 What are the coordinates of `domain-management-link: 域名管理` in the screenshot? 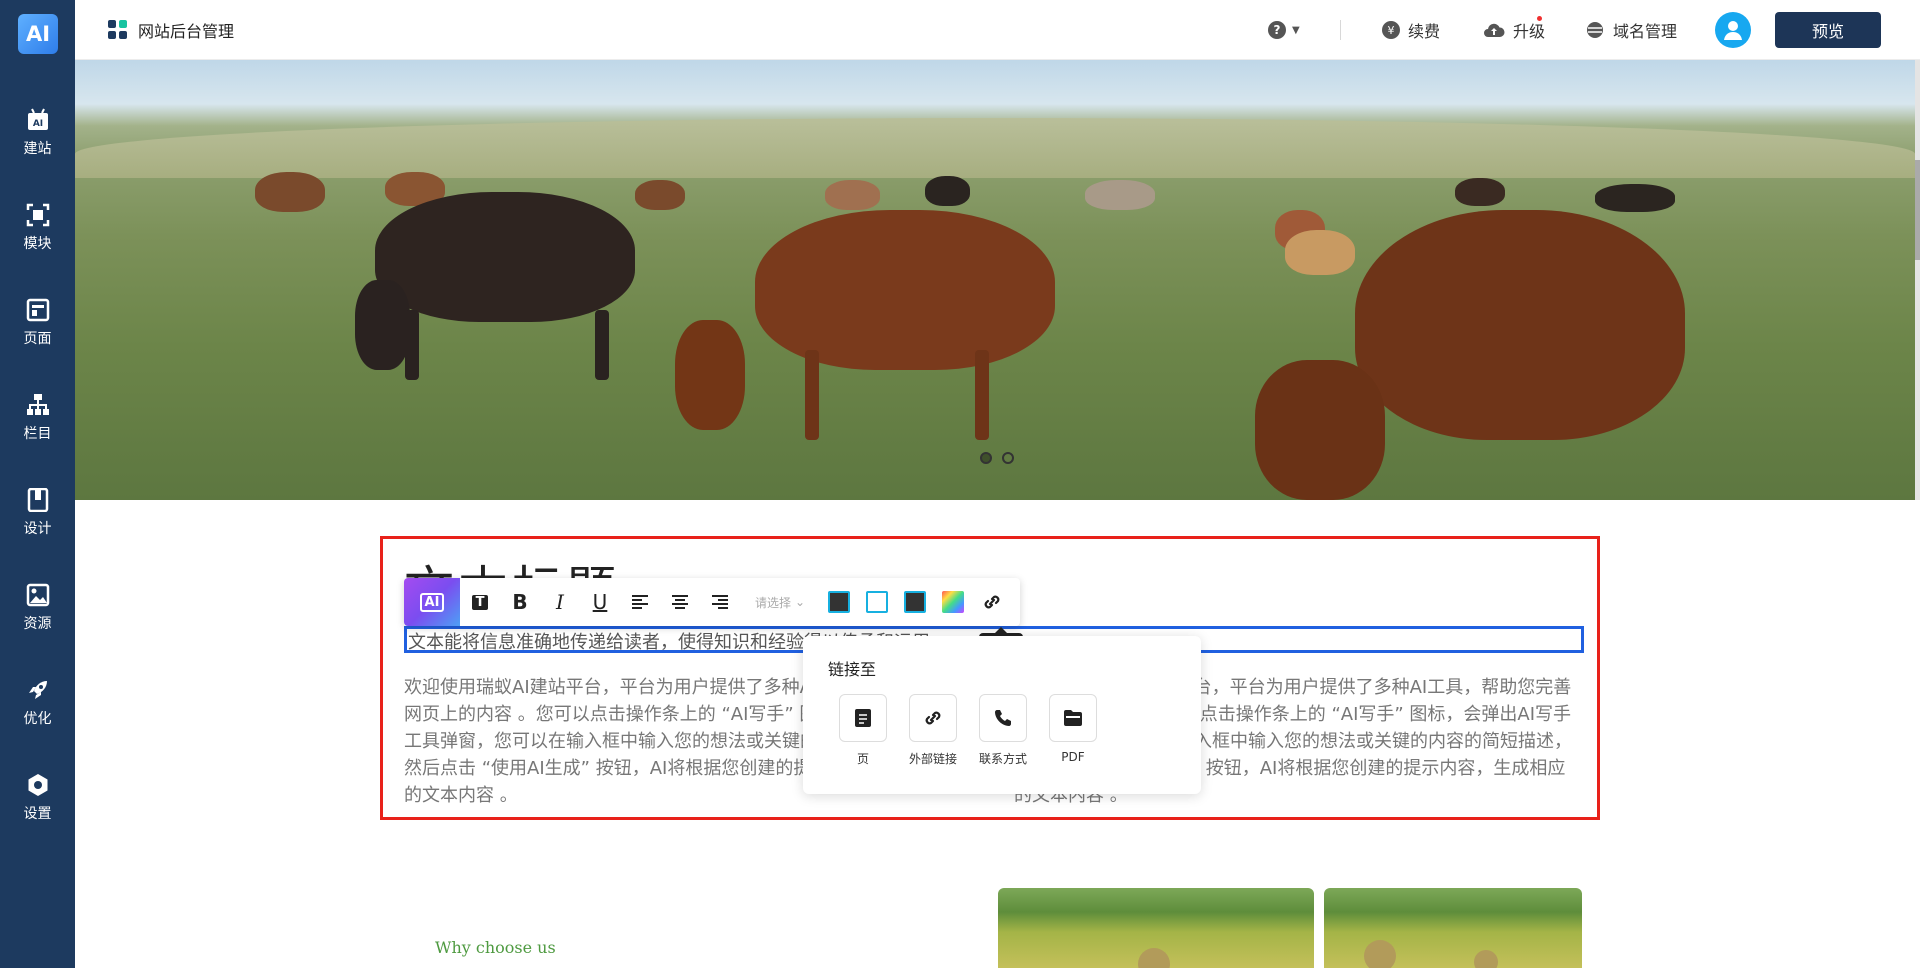 It's located at (1631, 30).